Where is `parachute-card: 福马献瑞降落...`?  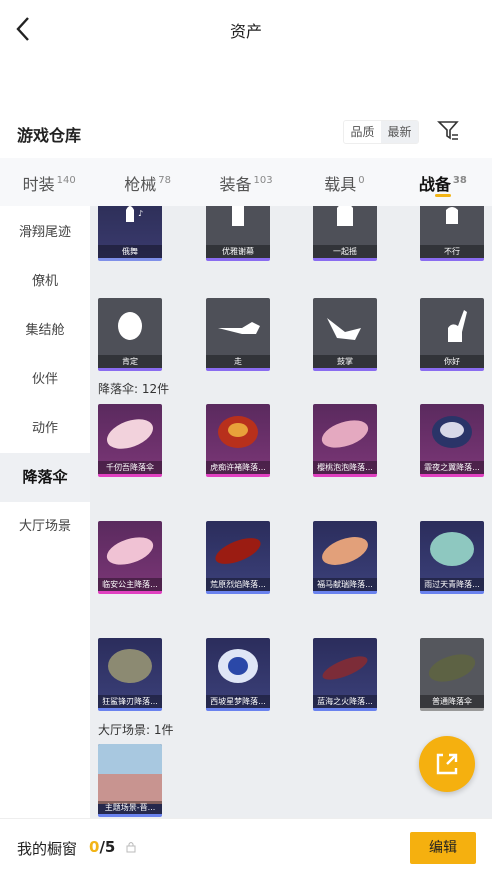 parachute-card: 福马献瑞降落... is located at coordinates (345, 557).